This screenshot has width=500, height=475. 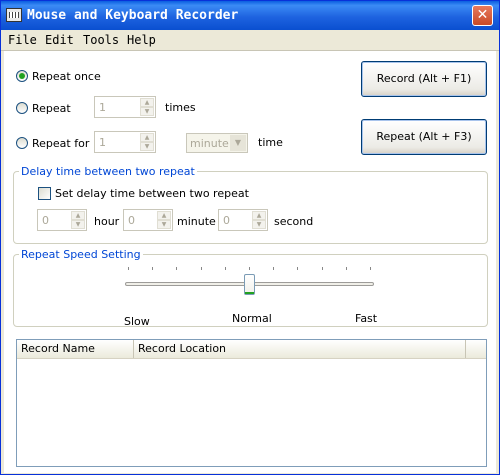 What do you see at coordinates (45, 220) in the screenshot?
I see `hour-value: 0` at bounding box center [45, 220].